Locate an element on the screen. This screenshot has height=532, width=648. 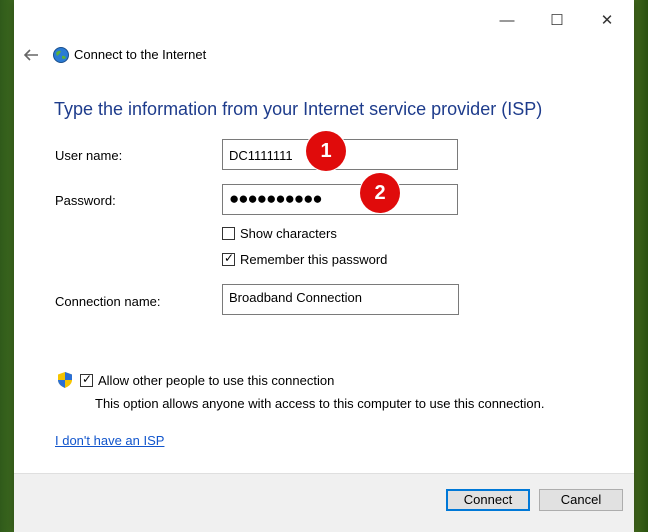
globe-network-icon is located at coordinates (61, 55).